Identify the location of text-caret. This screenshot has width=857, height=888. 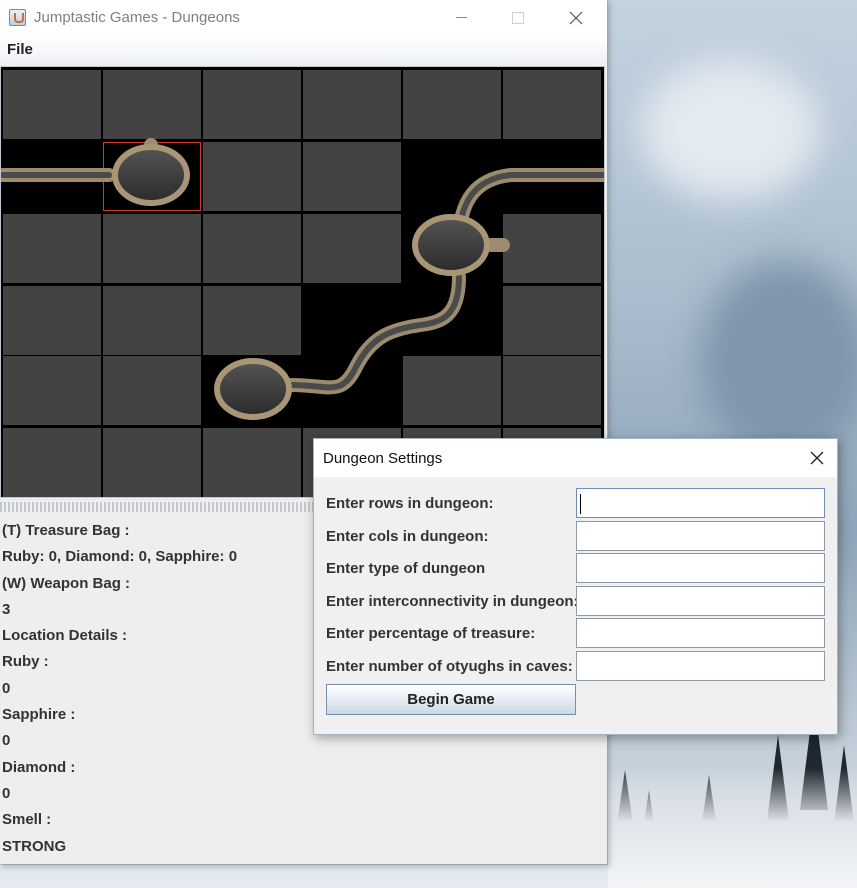
(580, 504).